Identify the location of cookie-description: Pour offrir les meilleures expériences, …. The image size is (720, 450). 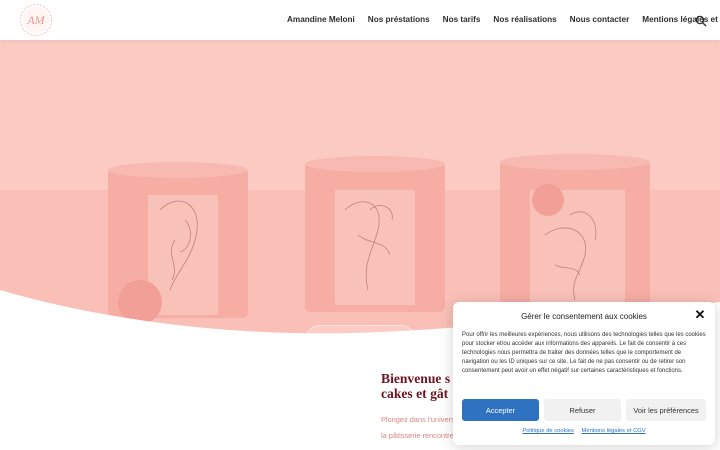
(584, 353).